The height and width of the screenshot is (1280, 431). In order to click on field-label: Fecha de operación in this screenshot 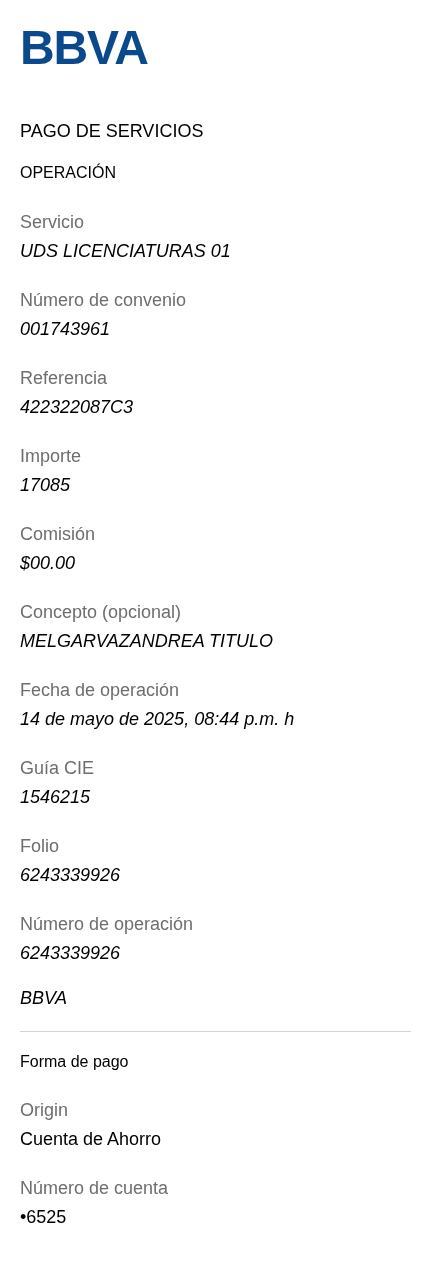, I will do `click(100, 690)`.